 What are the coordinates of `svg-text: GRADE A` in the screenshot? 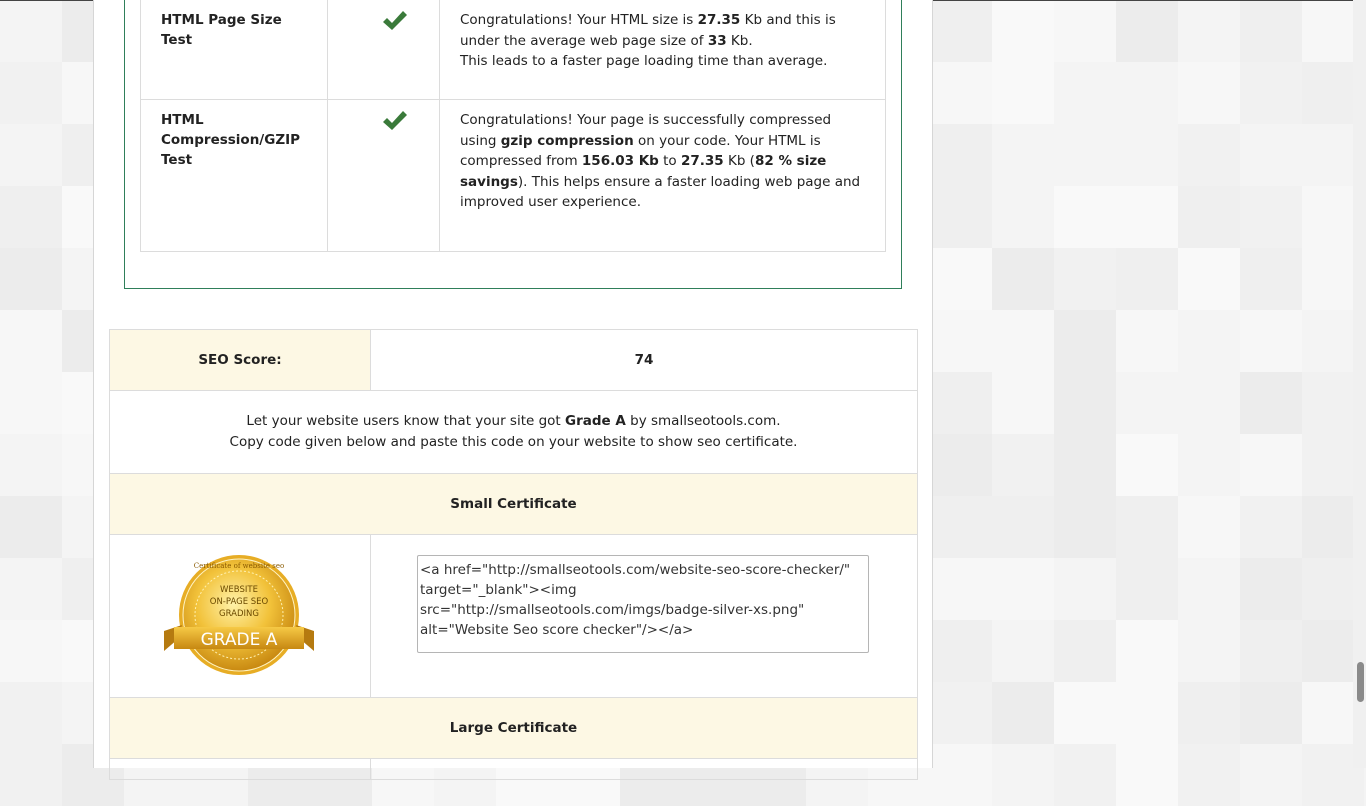 It's located at (239, 640).